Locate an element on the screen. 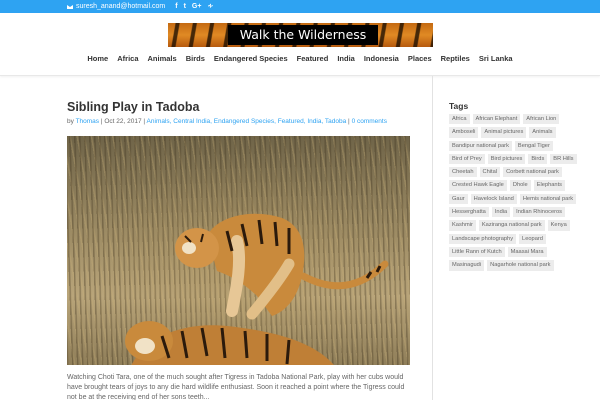  tag-link: Leopard is located at coordinates (532, 238).